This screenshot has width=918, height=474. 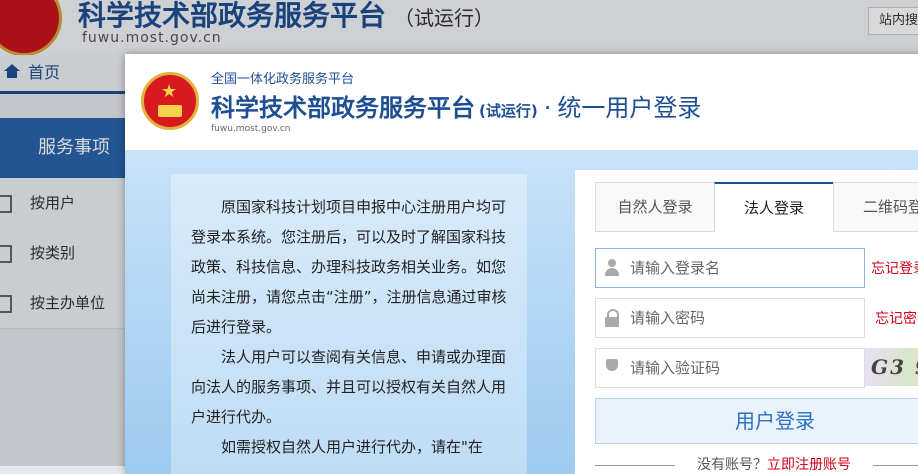 I want to click on register-link: 立即注册账号, so click(x=809, y=465).